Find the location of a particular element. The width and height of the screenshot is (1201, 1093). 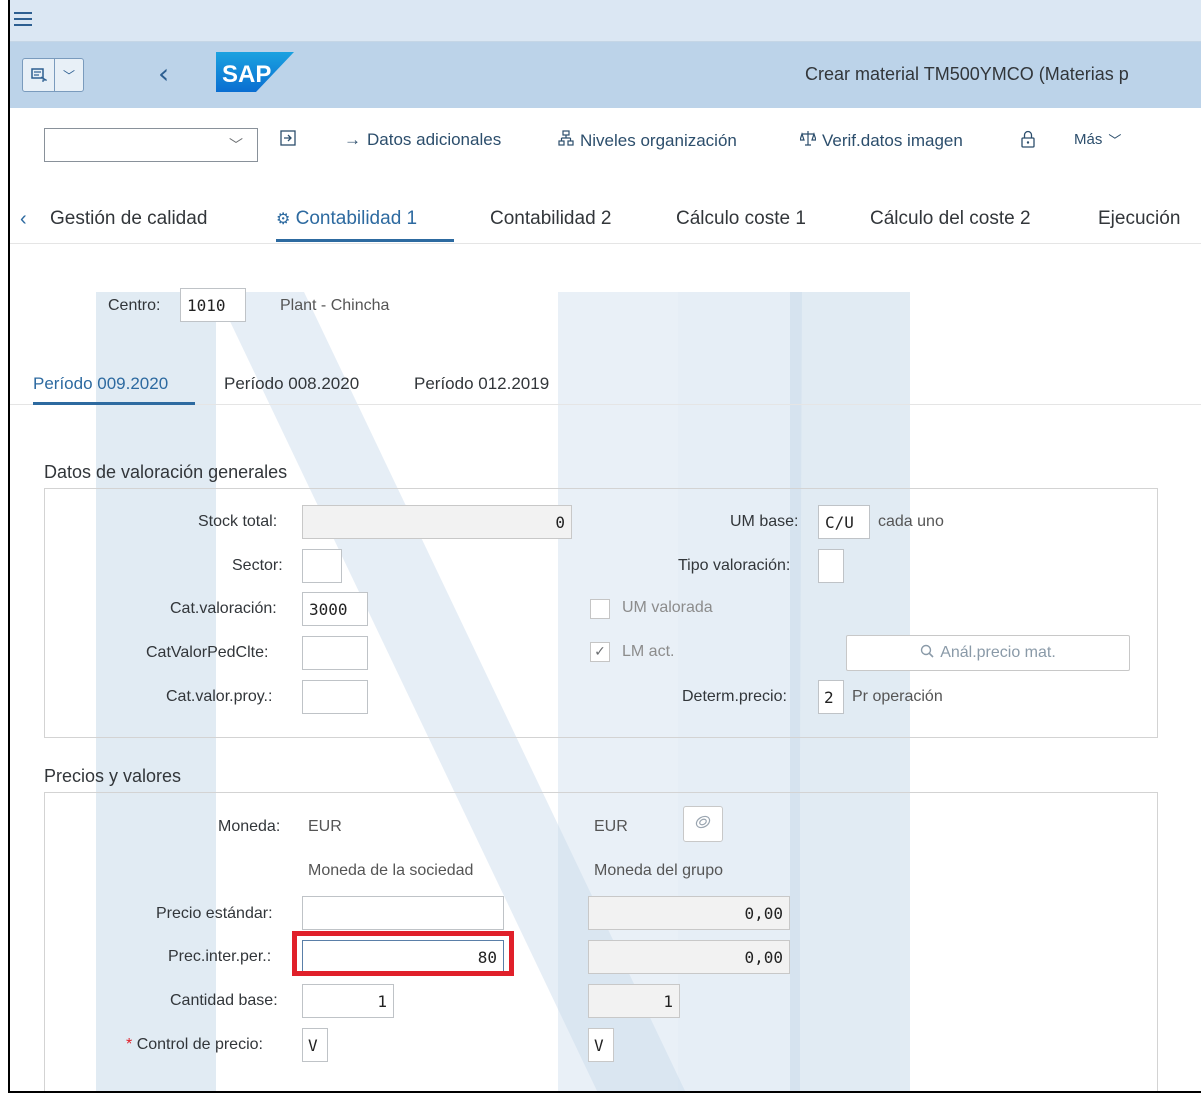

lock-icon is located at coordinates (1028, 141).